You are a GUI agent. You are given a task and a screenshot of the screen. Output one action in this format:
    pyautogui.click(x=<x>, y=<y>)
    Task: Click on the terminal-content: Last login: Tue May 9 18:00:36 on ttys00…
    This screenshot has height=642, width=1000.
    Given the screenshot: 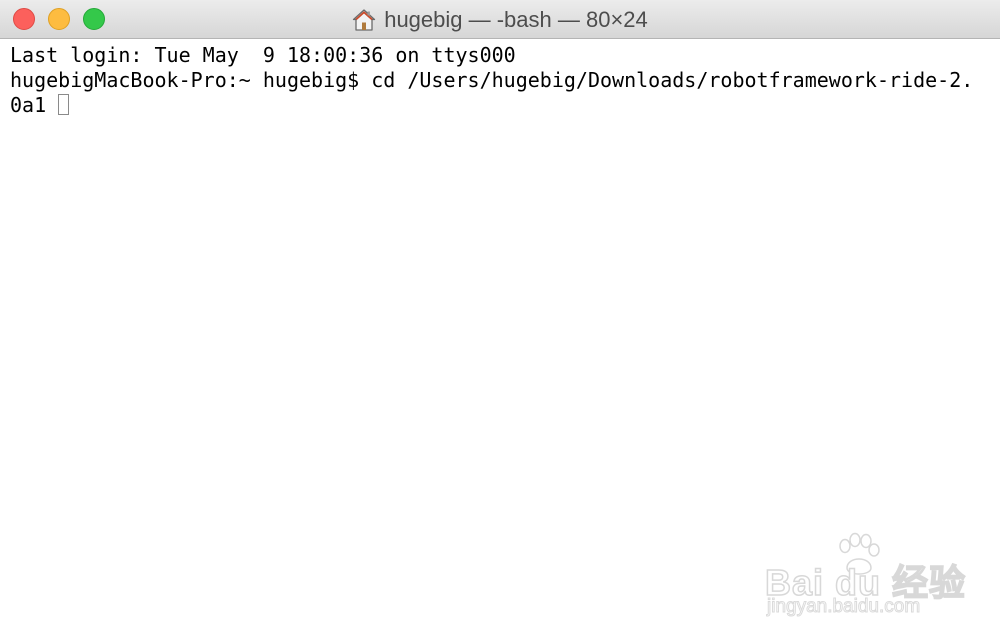 What is the action you would take?
    pyautogui.click(x=502, y=80)
    